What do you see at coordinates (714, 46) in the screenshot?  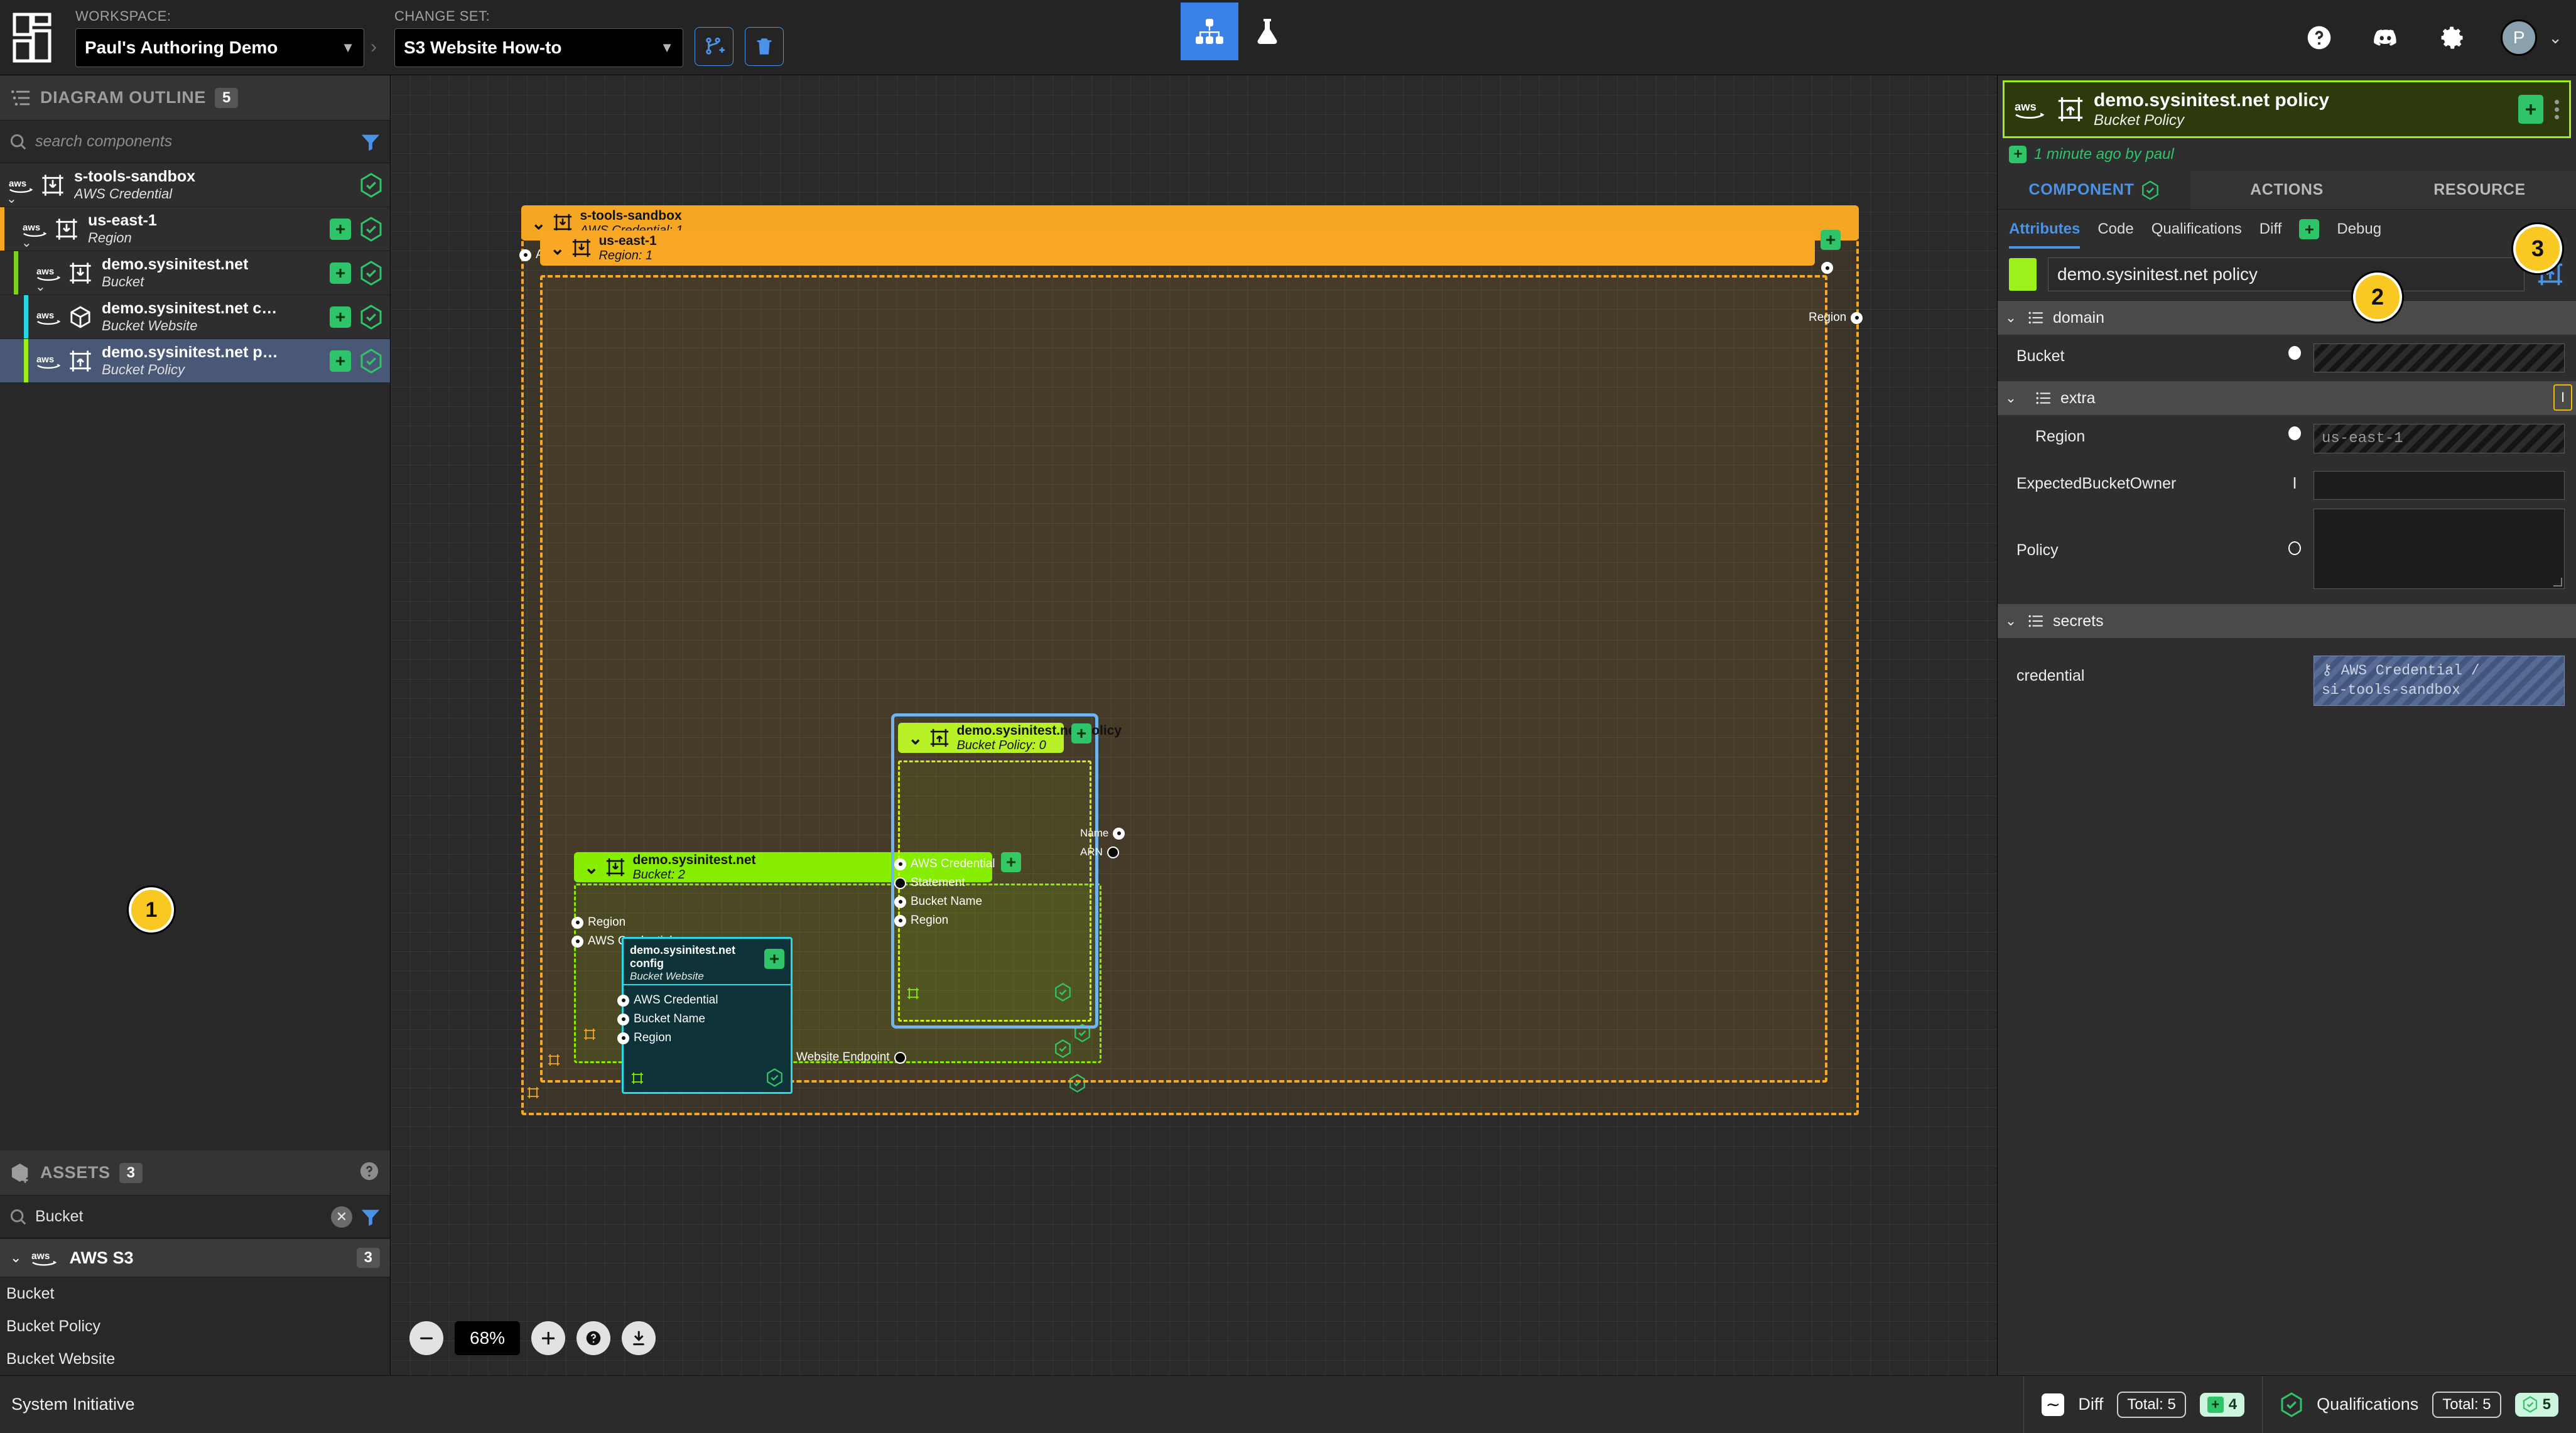 I see `create-changeset-button` at bounding box center [714, 46].